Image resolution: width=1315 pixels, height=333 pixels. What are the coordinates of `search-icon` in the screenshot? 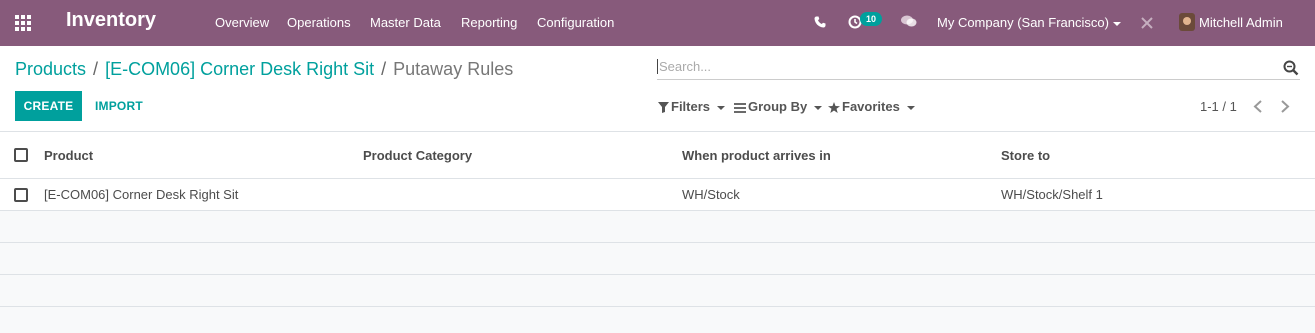 It's located at (1291, 68).